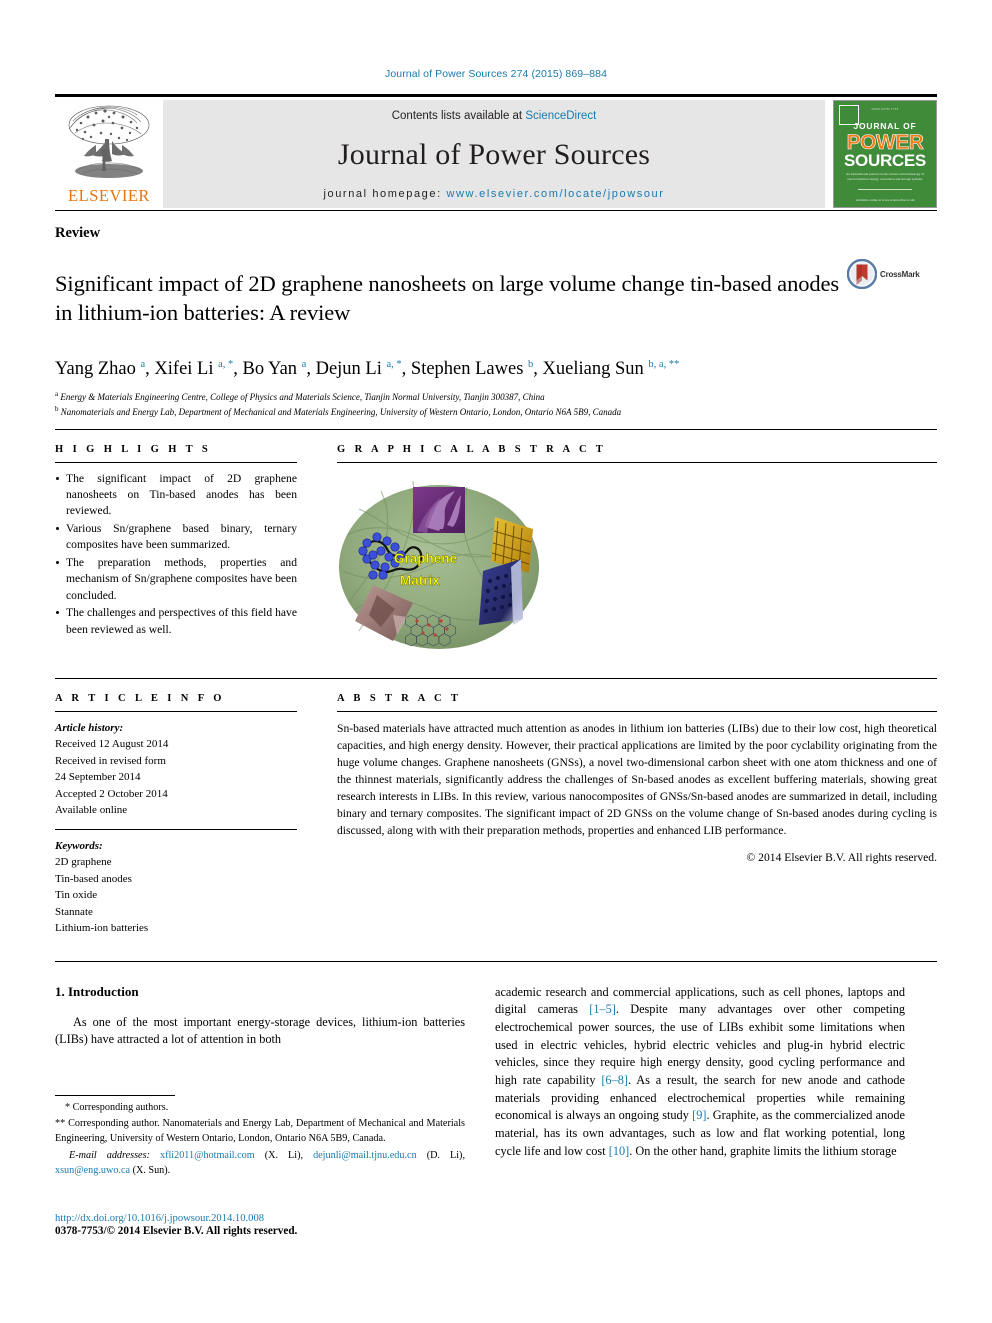  Describe the element at coordinates (176, 829) in the screenshot. I see `article-info-separator` at that location.